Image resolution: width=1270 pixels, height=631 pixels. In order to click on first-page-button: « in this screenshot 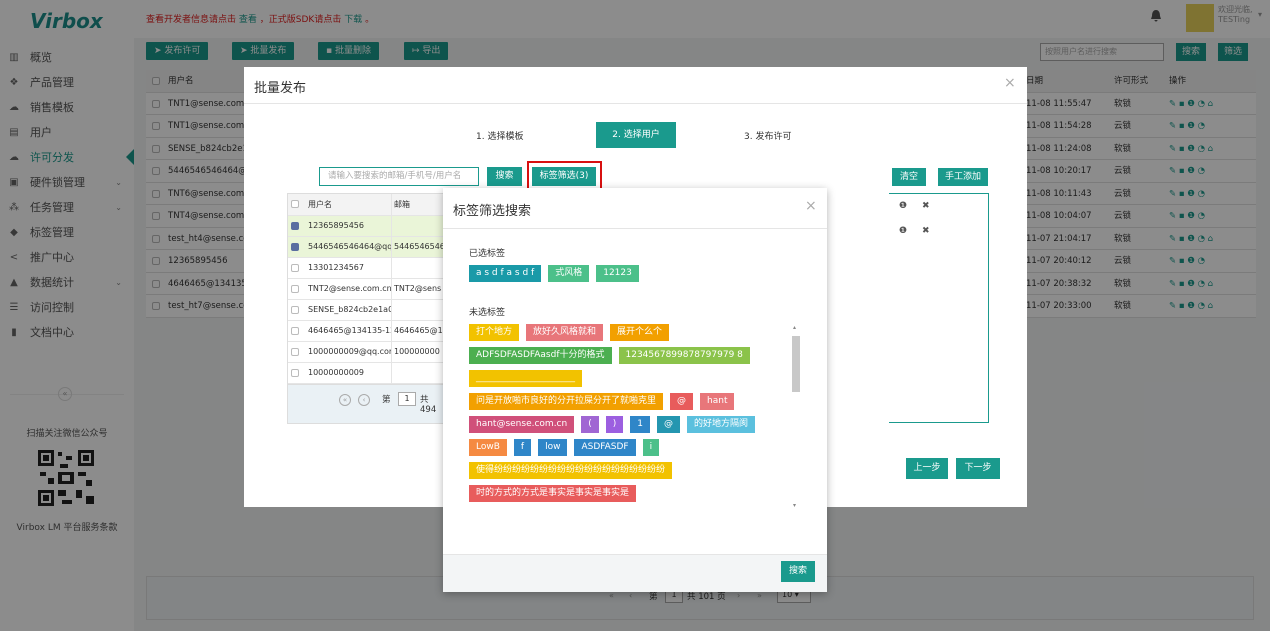, I will do `click(345, 400)`.